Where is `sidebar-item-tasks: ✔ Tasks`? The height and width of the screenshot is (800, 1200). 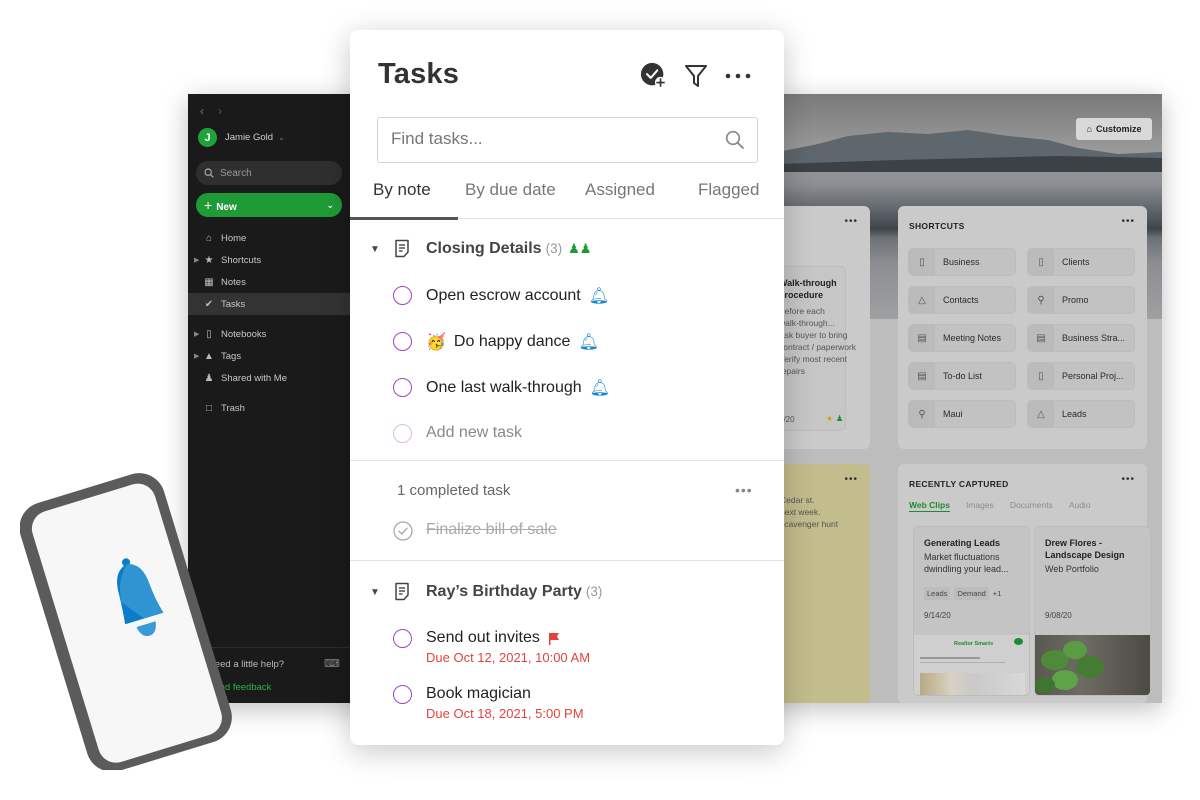 sidebar-item-tasks: ✔ Tasks is located at coordinates (270, 304).